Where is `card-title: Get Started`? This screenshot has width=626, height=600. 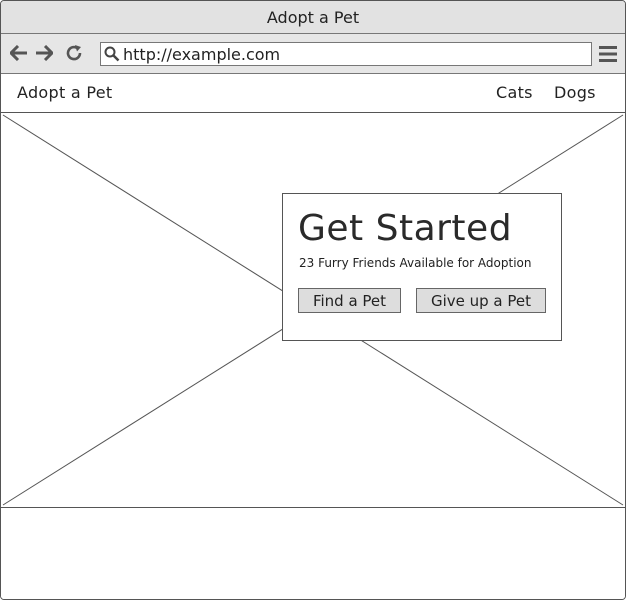 card-title: Get Started is located at coordinates (405, 228).